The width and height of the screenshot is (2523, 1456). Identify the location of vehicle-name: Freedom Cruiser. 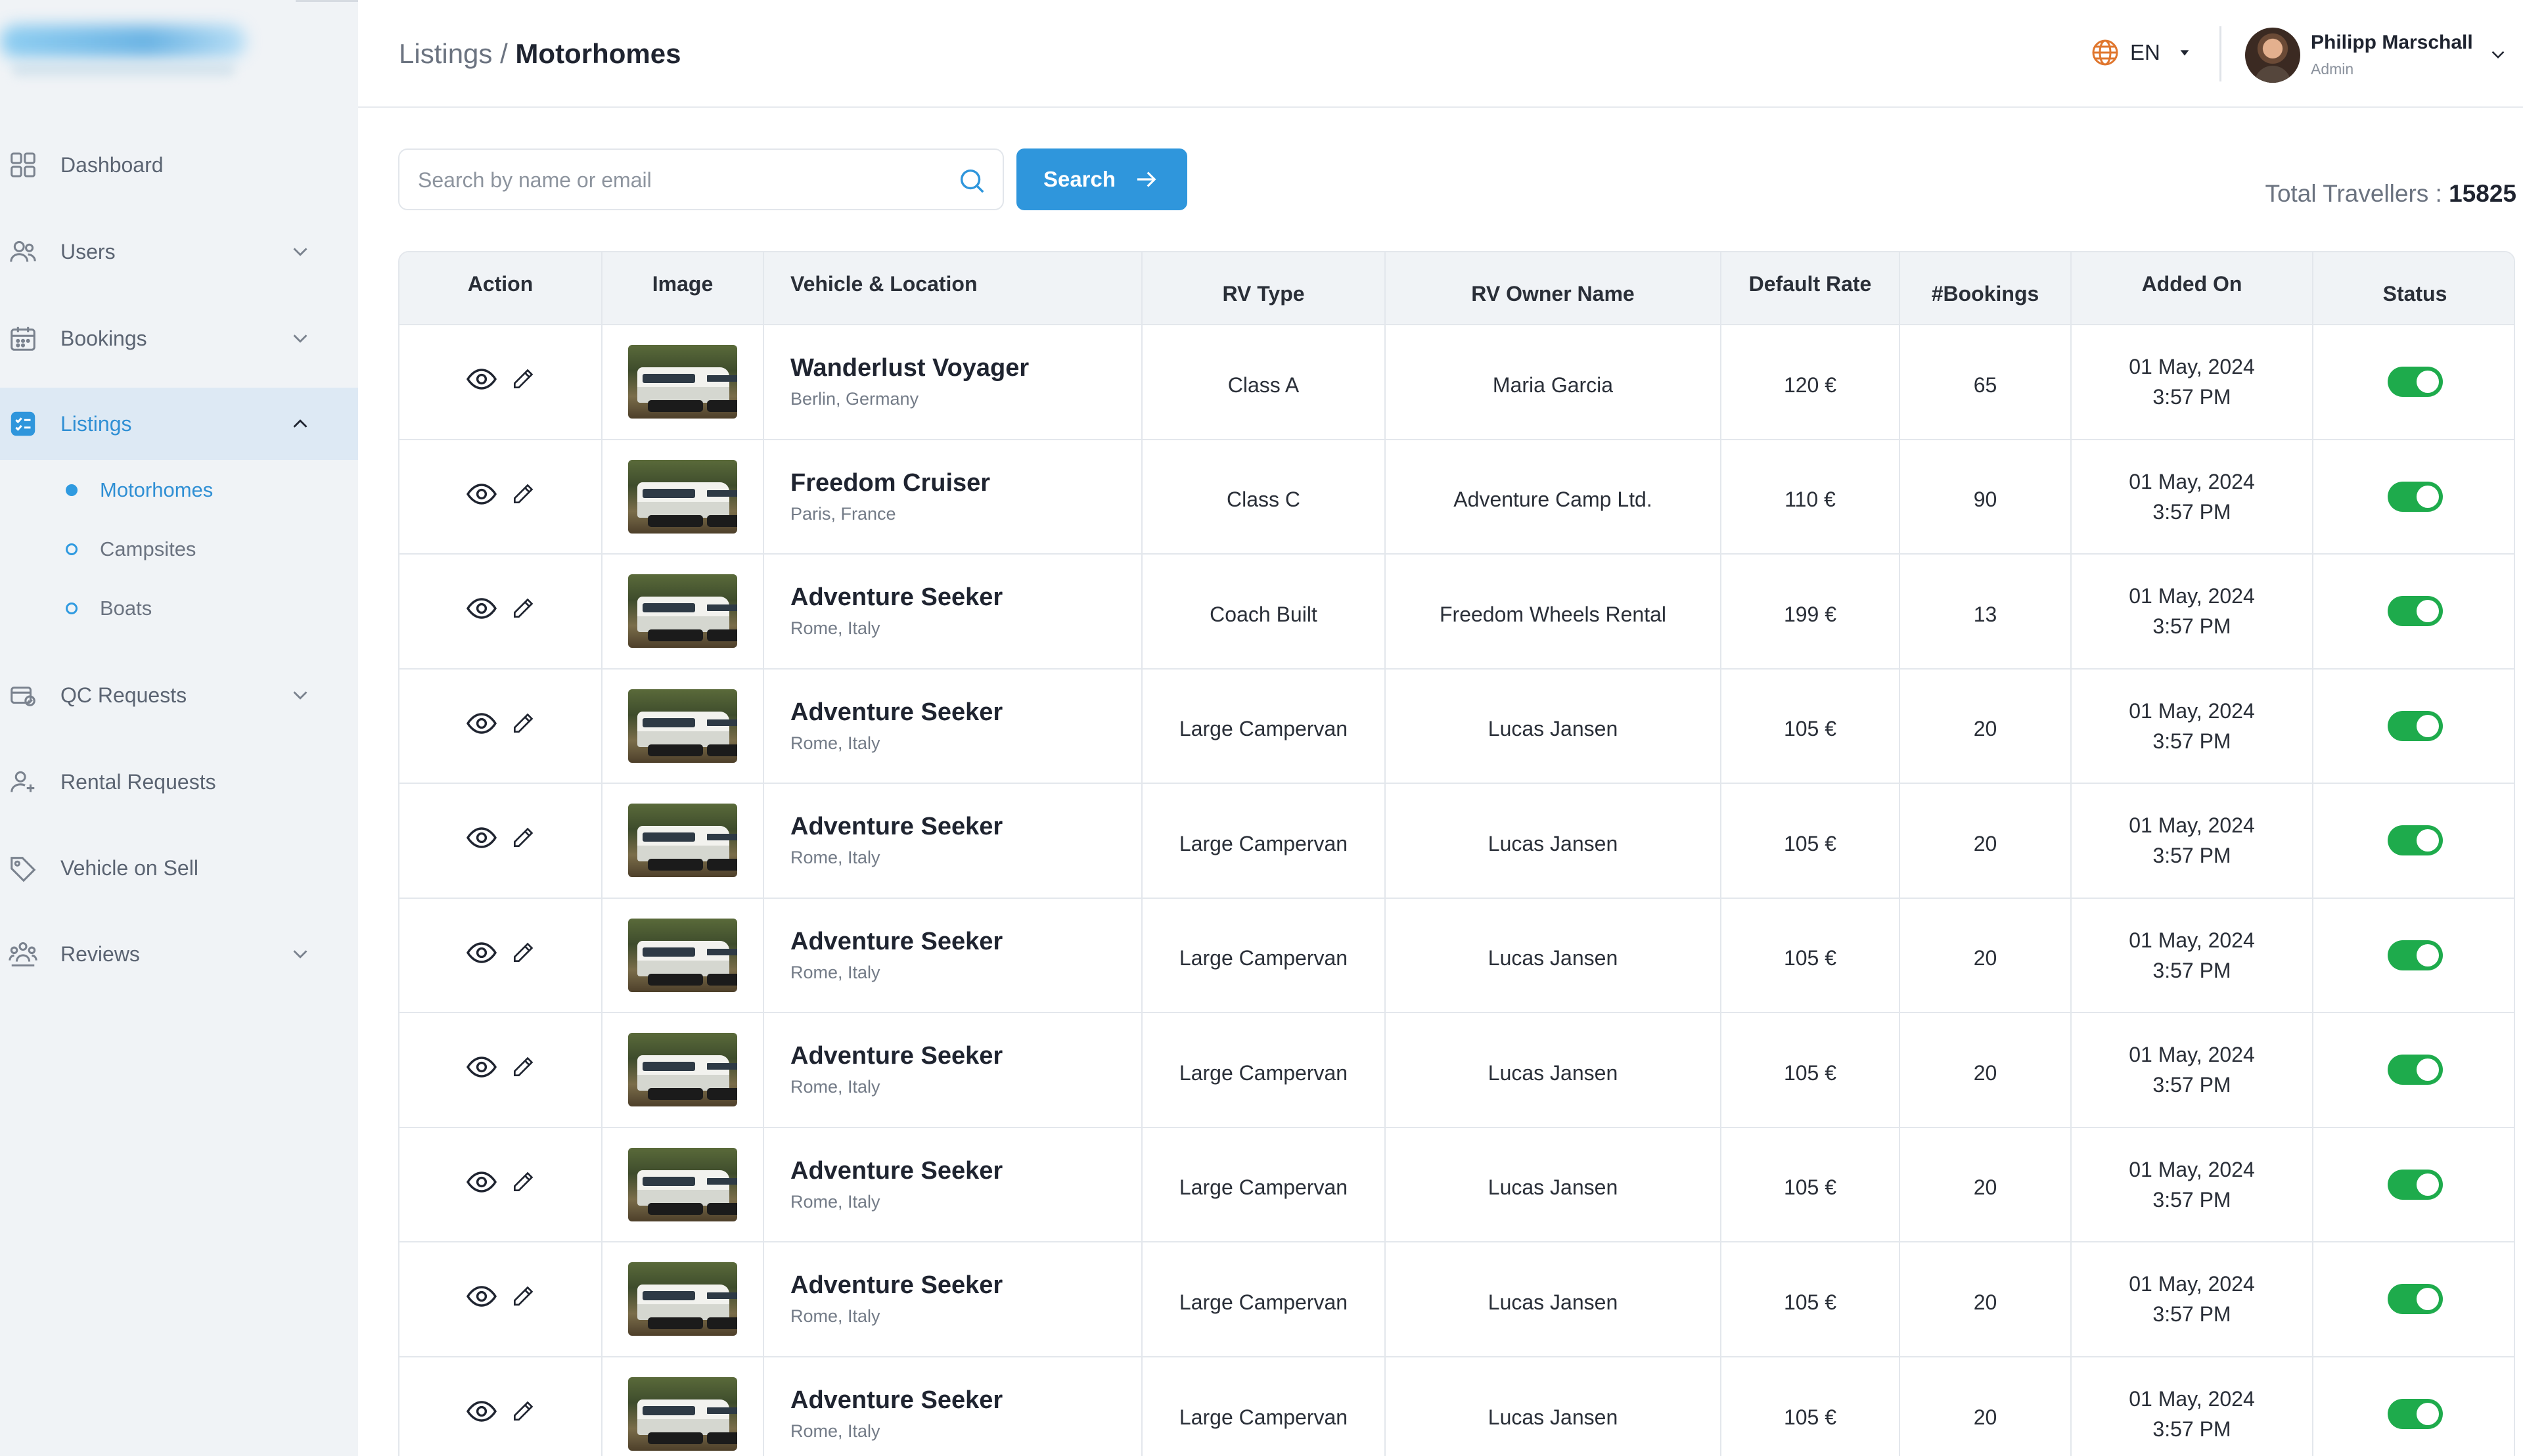
(965, 483).